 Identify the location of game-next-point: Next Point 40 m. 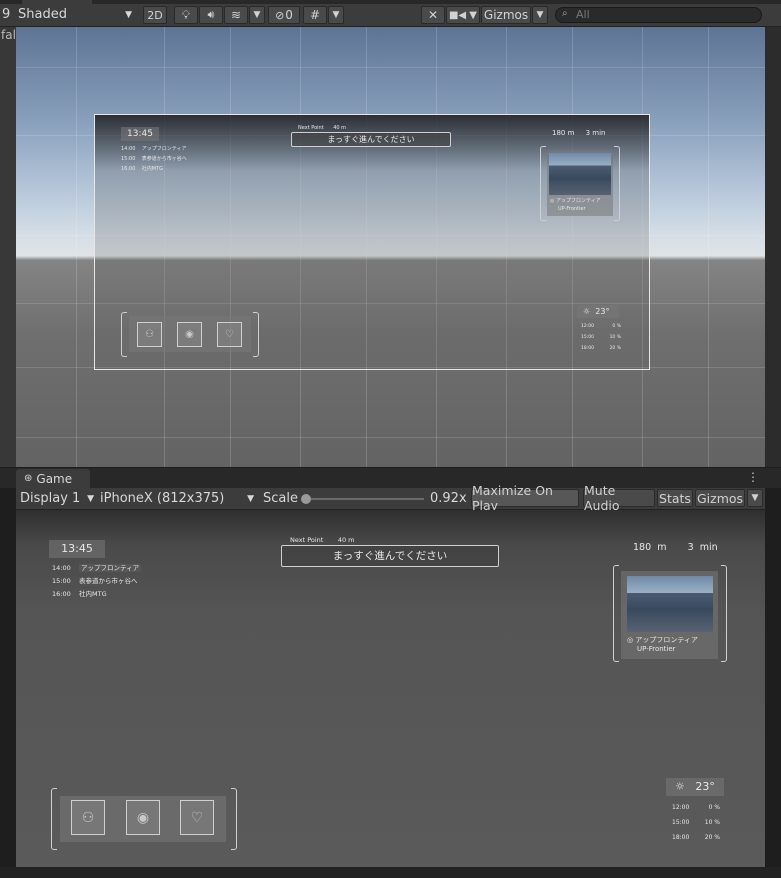
(322, 540).